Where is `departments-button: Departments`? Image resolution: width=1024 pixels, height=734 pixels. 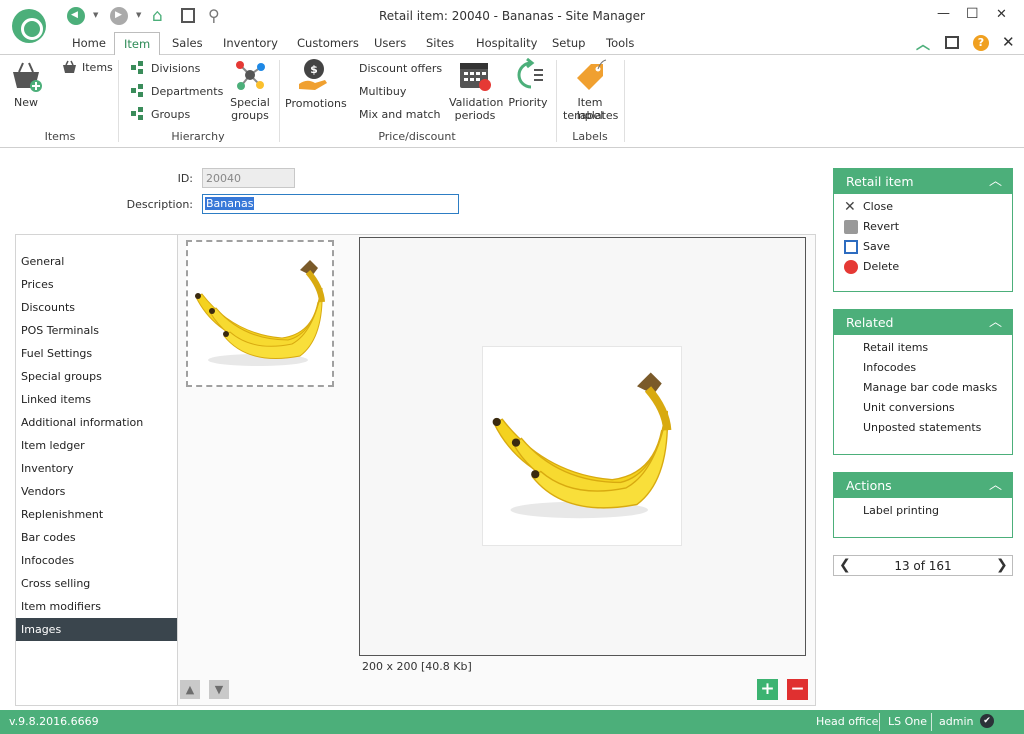 departments-button: Departments is located at coordinates (177, 92).